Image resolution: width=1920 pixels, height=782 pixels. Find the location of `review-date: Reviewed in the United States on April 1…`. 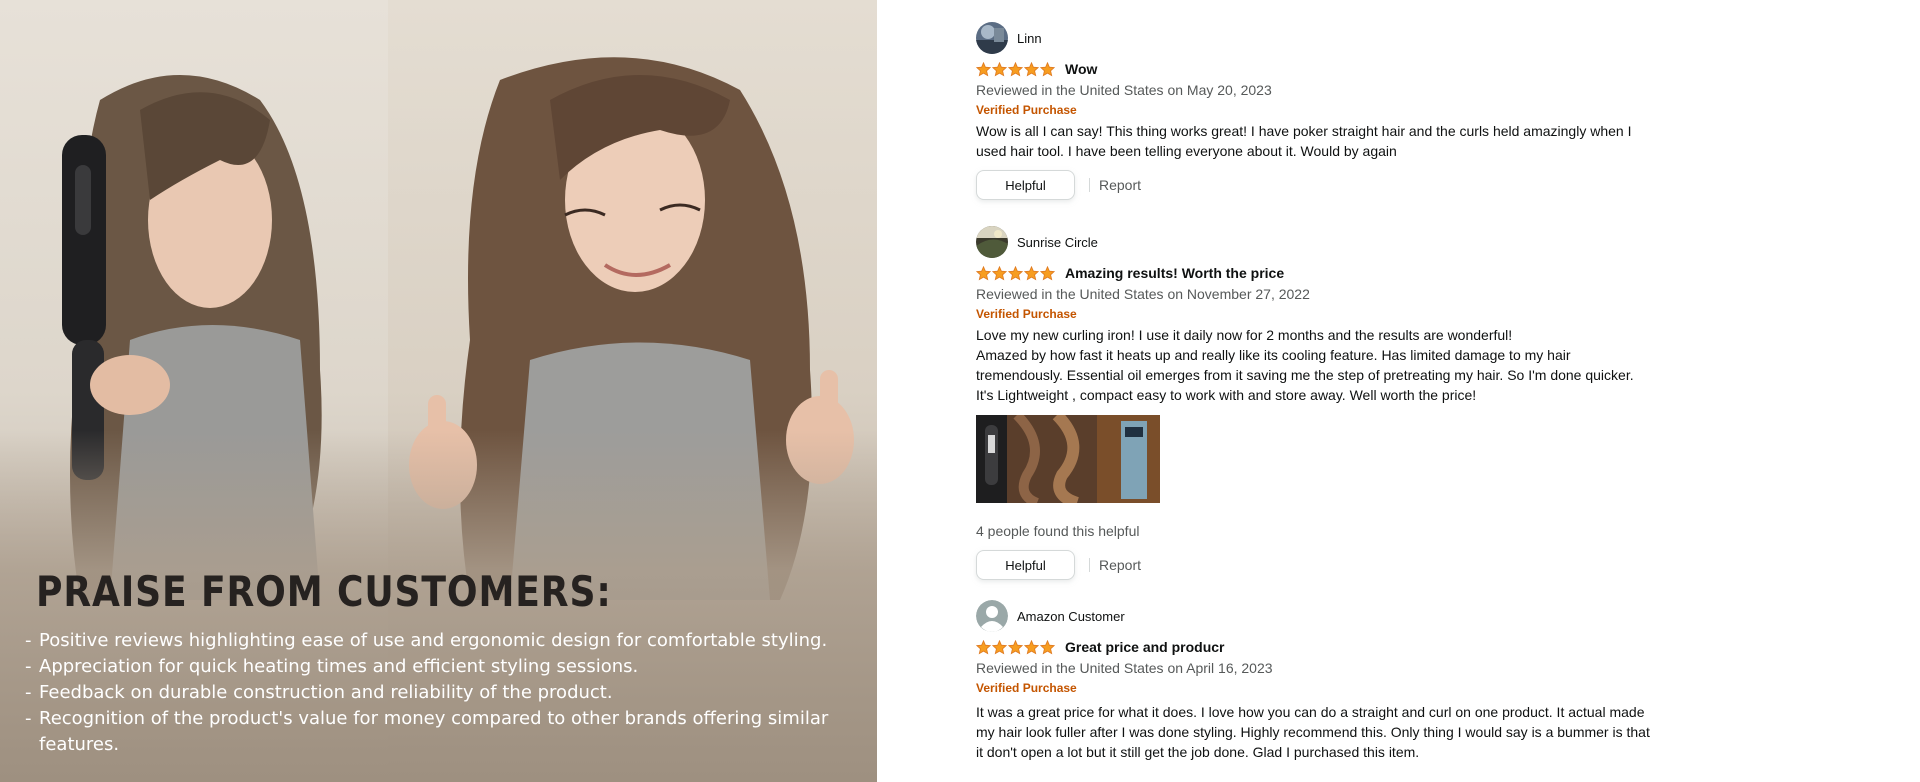

review-date: Reviewed in the United States on April 1… is located at coordinates (1124, 668).